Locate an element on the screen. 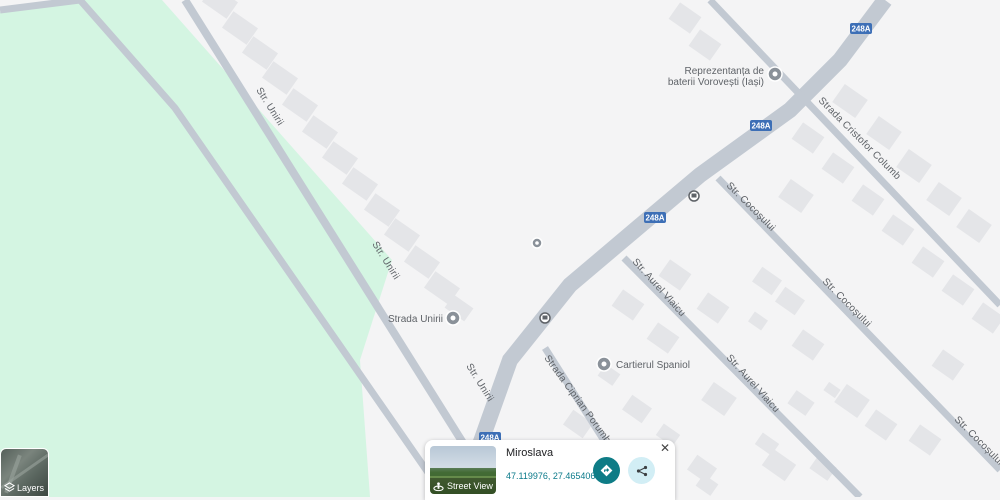 Image resolution: width=1000 pixels, height=500 pixels. street-view-icon is located at coordinates (438, 486).